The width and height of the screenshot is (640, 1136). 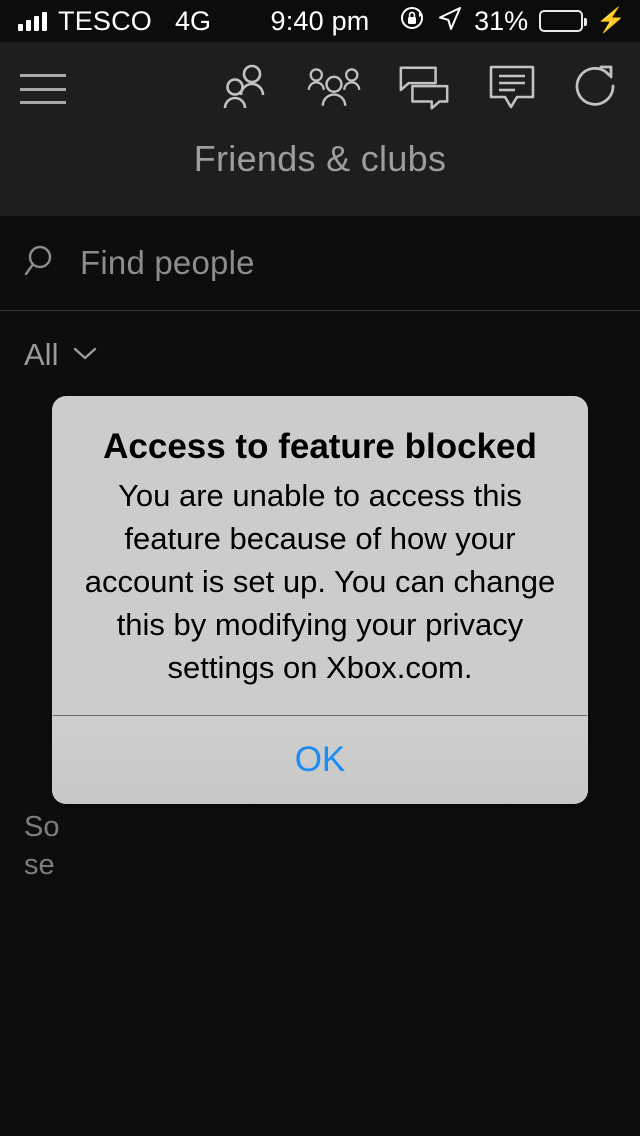 I want to click on alert-ok-button: OK, so click(x=320, y=760).